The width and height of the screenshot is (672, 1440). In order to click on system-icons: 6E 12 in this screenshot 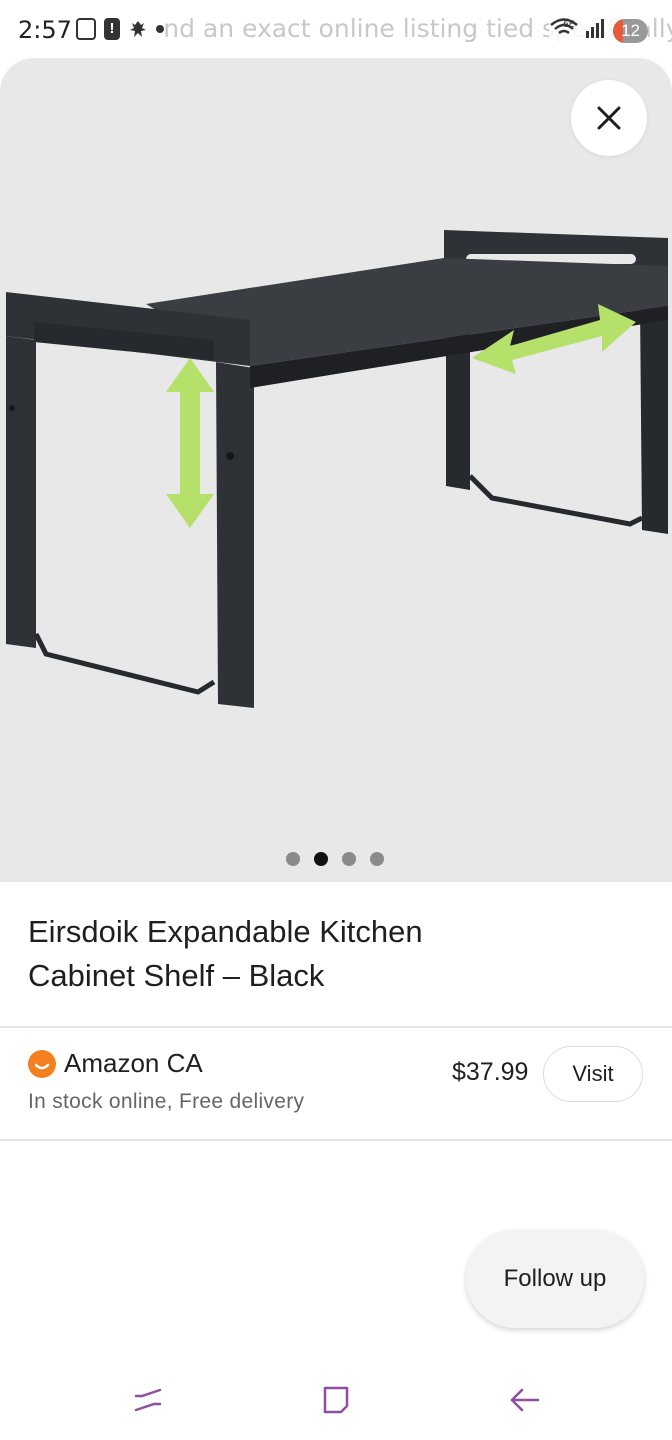, I will do `click(598, 30)`.